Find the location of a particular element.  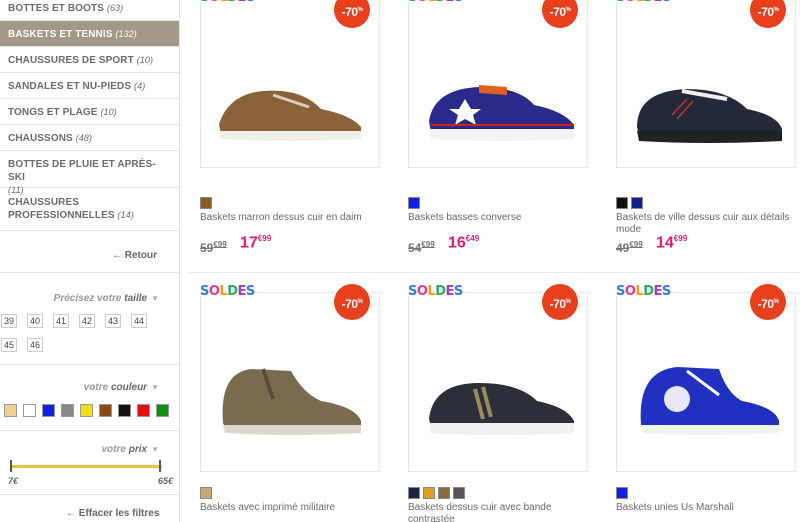

product-color-swatches is located at coordinates (207, 202).